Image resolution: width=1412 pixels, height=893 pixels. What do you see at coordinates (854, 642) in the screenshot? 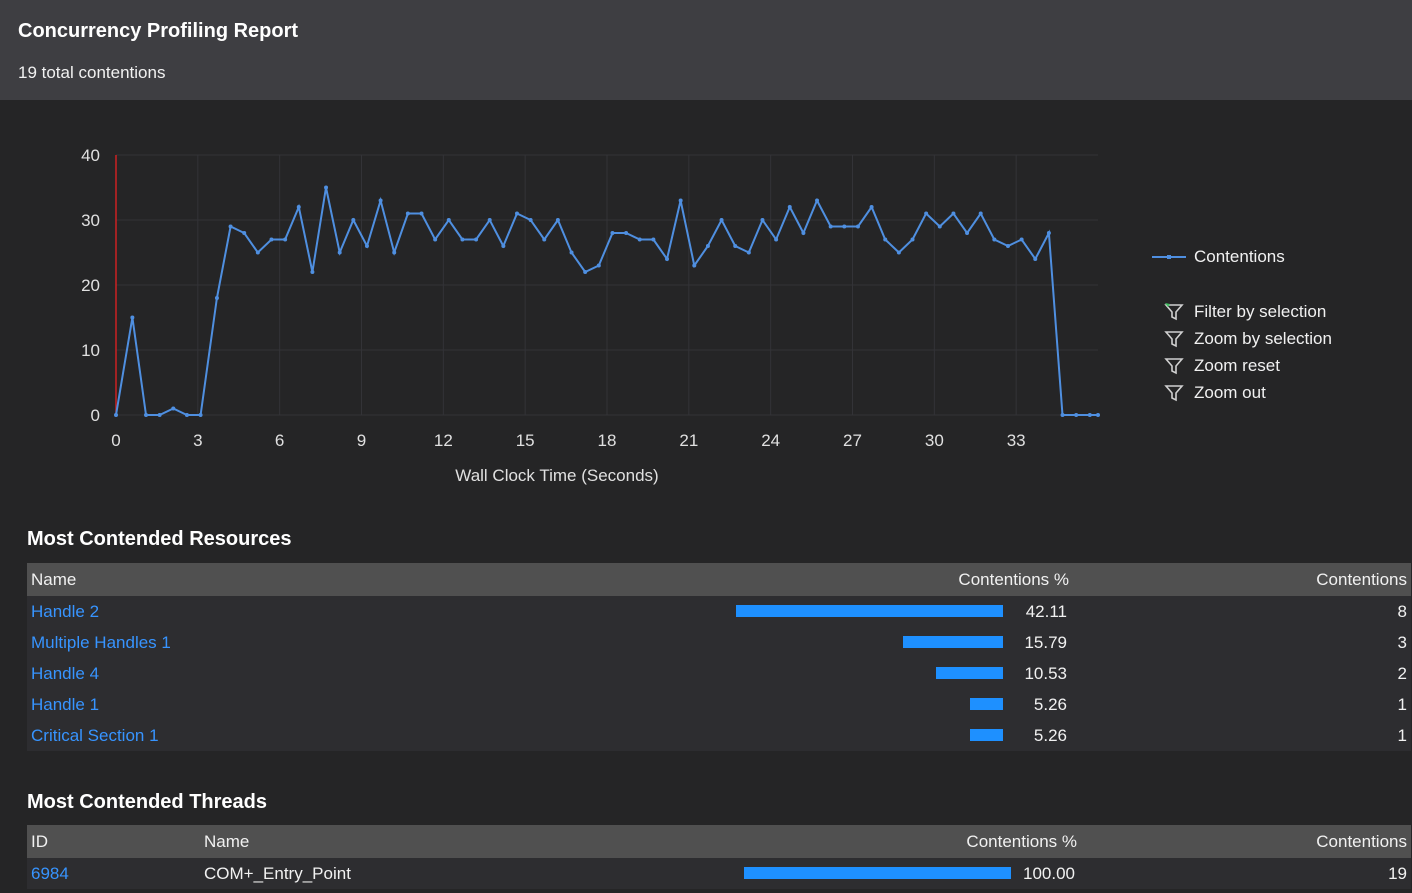
I see `contentions-pct-cell: 15.79` at bounding box center [854, 642].